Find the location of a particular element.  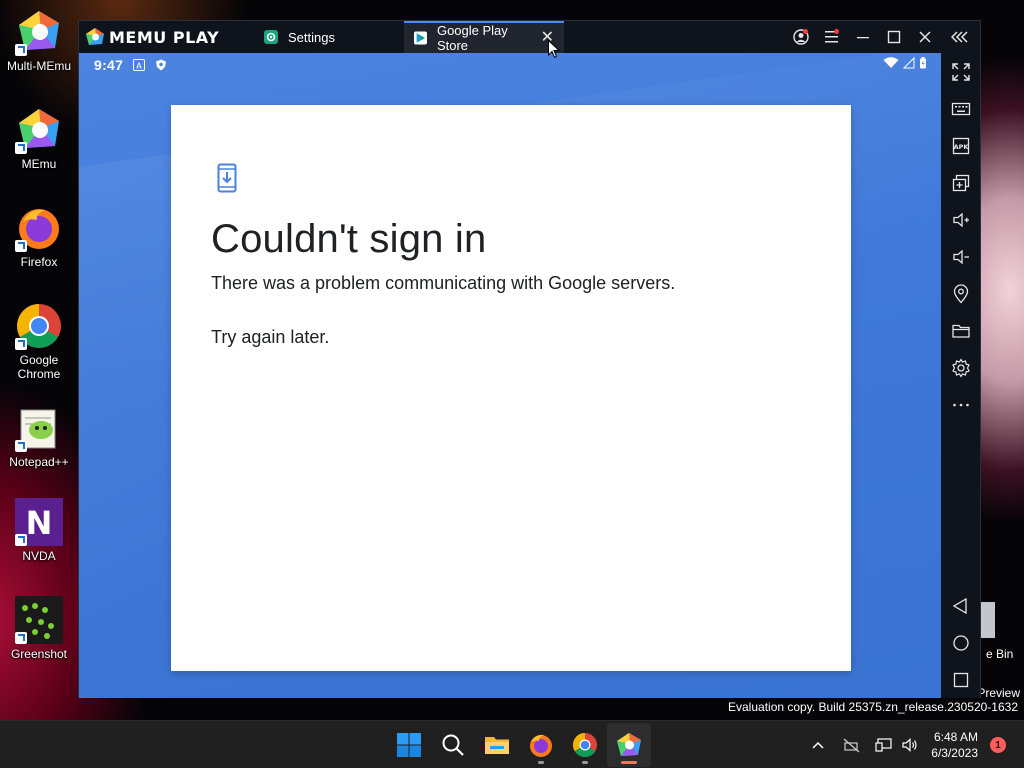

display-icon is located at coordinates (884, 745).